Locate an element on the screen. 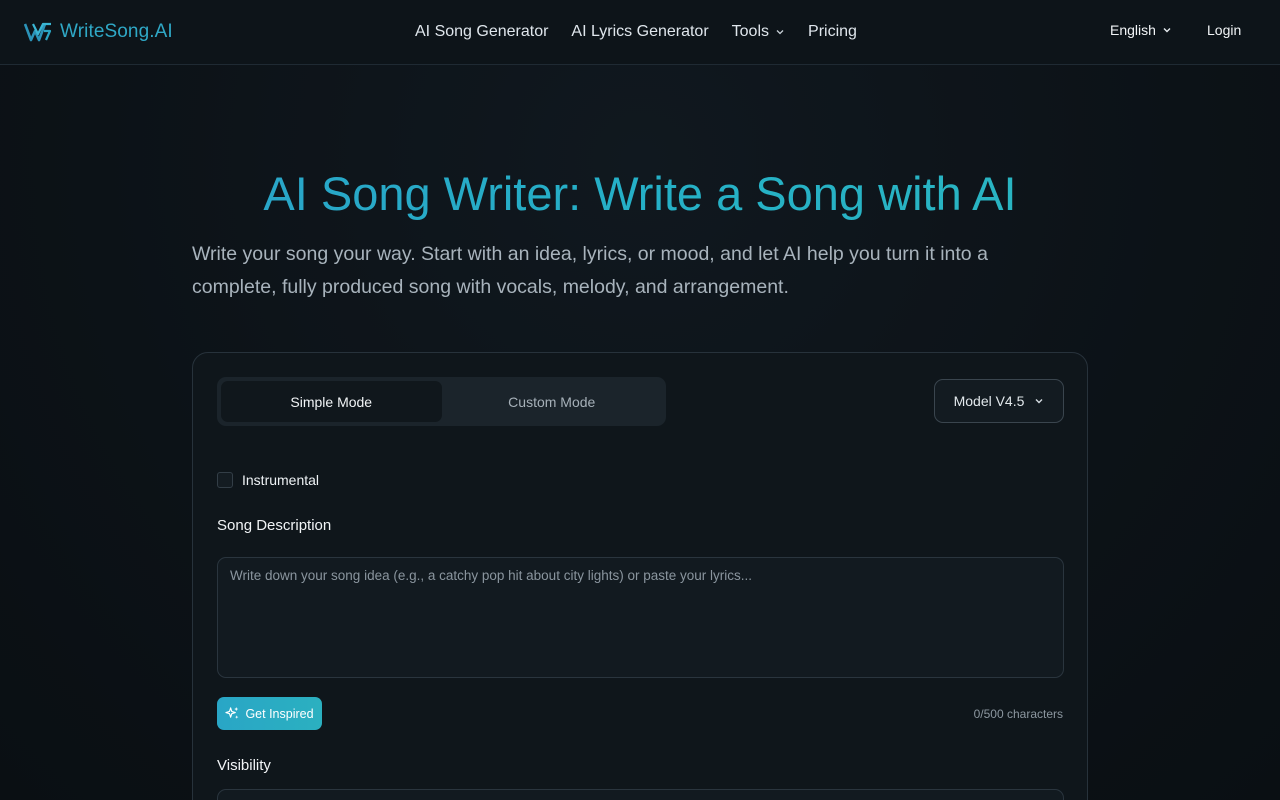 The height and width of the screenshot is (800, 1280). get-inspired-button: Get Inspired is located at coordinates (269, 713).